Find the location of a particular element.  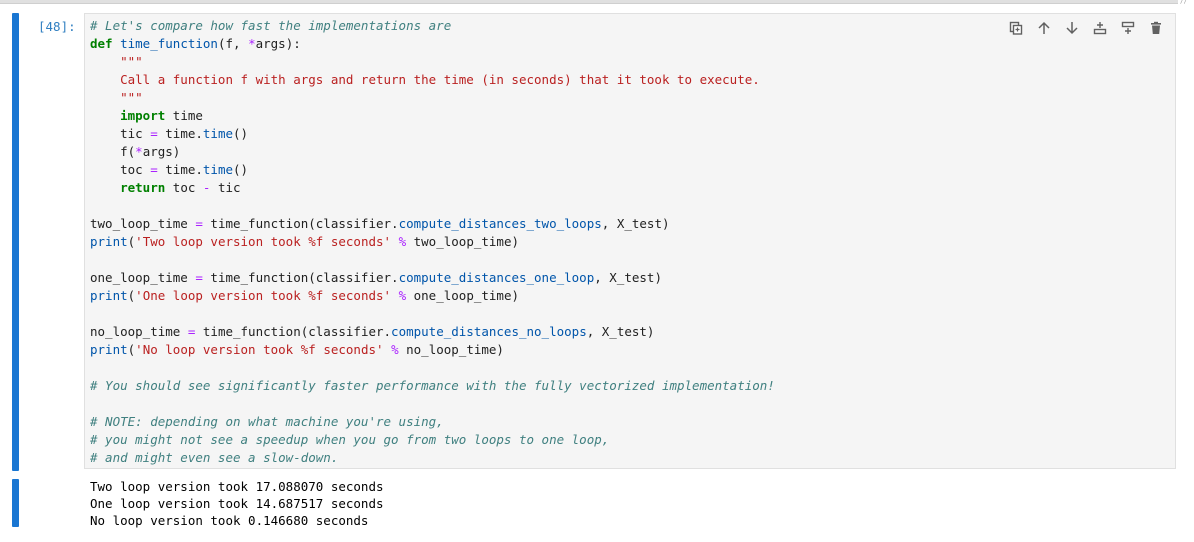

cell-toolbar is located at coordinates (1086, 28).